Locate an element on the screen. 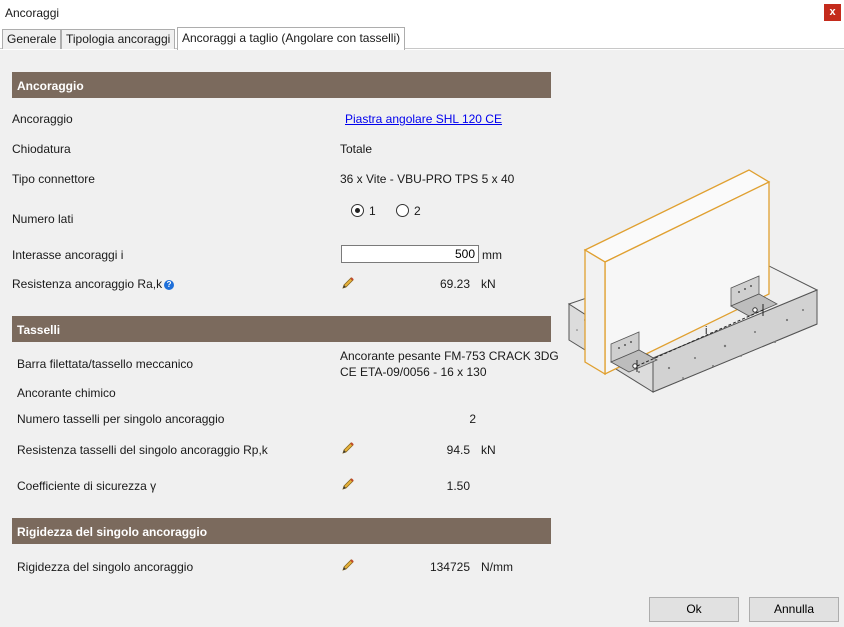  title-bar: Ancoraggi x is located at coordinates (422, 13).